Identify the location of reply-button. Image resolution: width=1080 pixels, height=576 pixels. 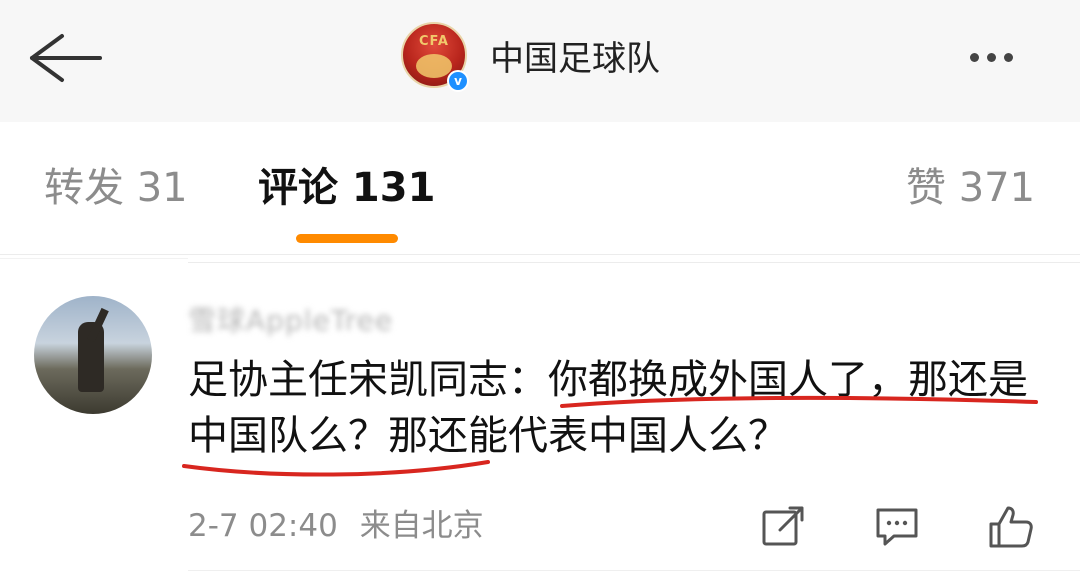
(897, 527).